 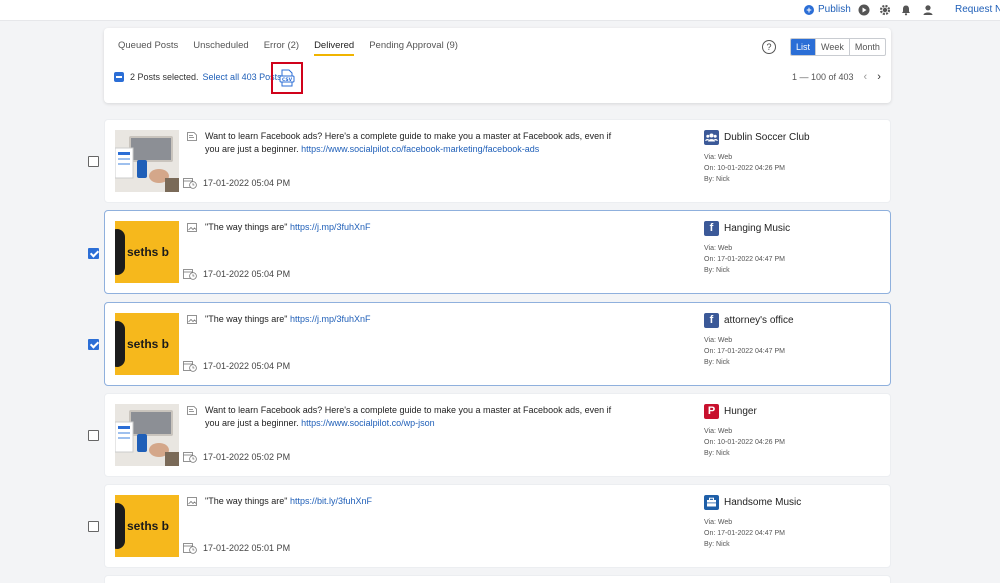 I want to click on select-all-posts-link: Select all 403 Posts, so click(x=242, y=77).